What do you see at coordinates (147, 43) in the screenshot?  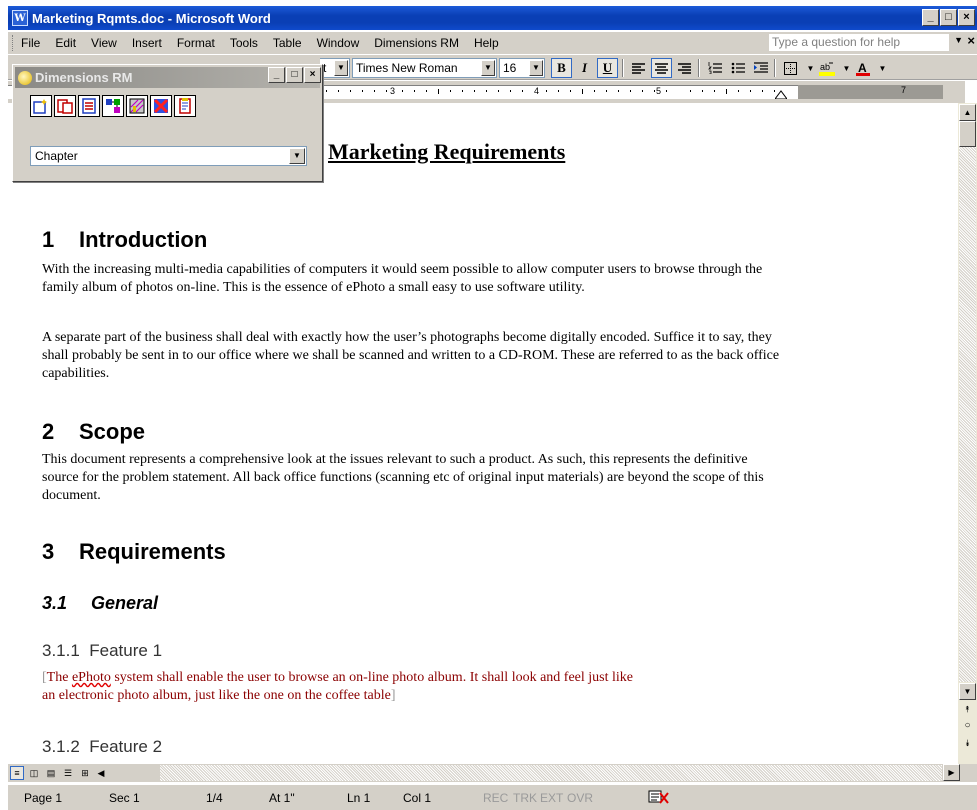 I see `menu-insert: Insert` at bounding box center [147, 43].